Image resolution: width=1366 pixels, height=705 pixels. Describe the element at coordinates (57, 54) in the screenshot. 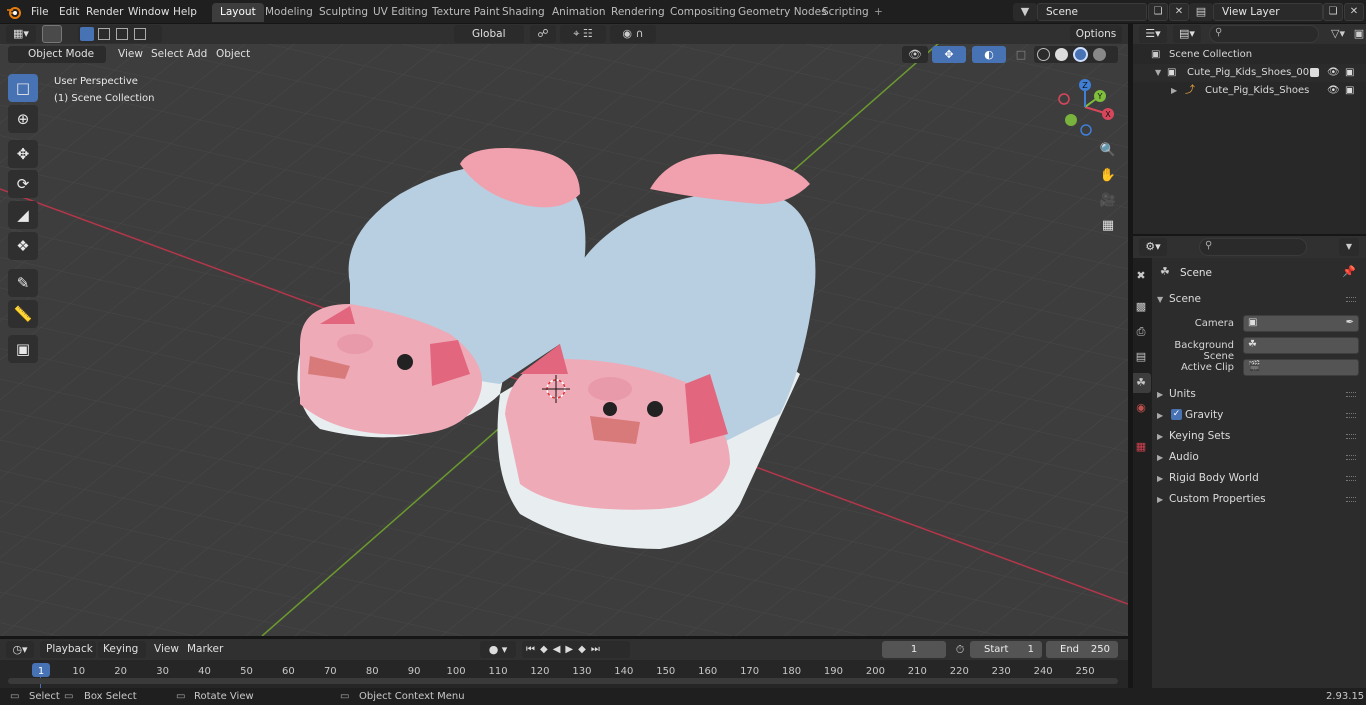

I see `object-mode-dropdown: Object Mode` at that location.